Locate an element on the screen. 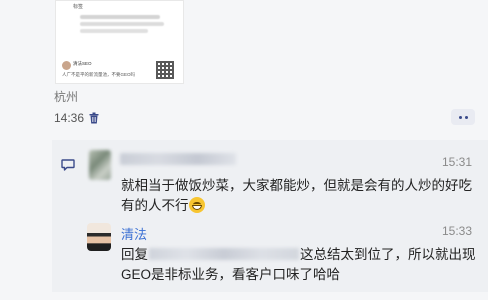  post-image-caption: 人广不是平的新流量池，不要GEO吗 is located at coordinates (99, 74).